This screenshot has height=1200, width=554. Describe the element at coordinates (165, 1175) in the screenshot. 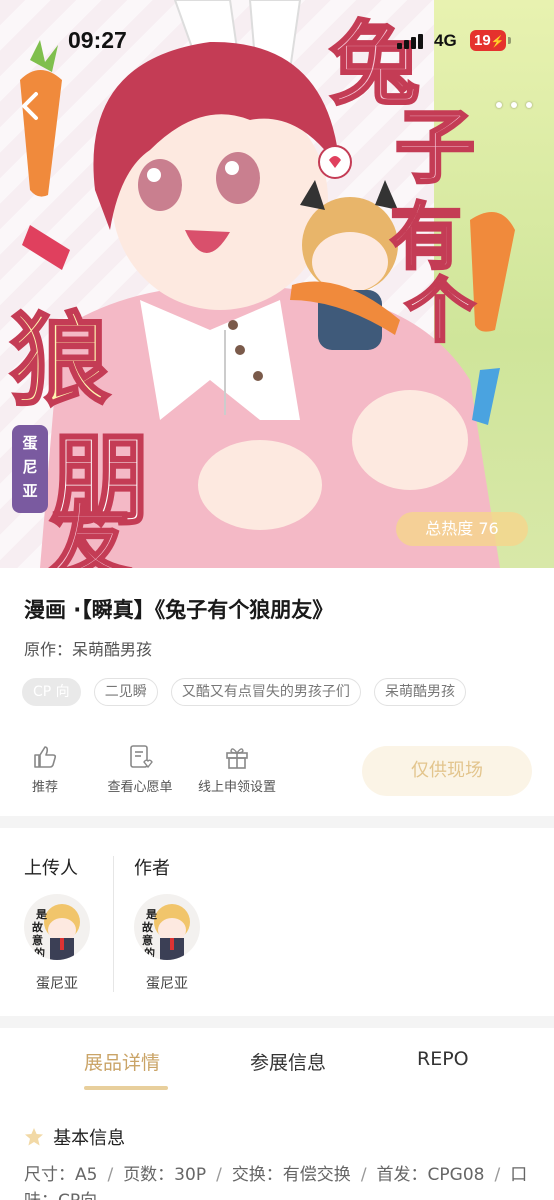

I see `spec-pages: 页数：30P` at that location.